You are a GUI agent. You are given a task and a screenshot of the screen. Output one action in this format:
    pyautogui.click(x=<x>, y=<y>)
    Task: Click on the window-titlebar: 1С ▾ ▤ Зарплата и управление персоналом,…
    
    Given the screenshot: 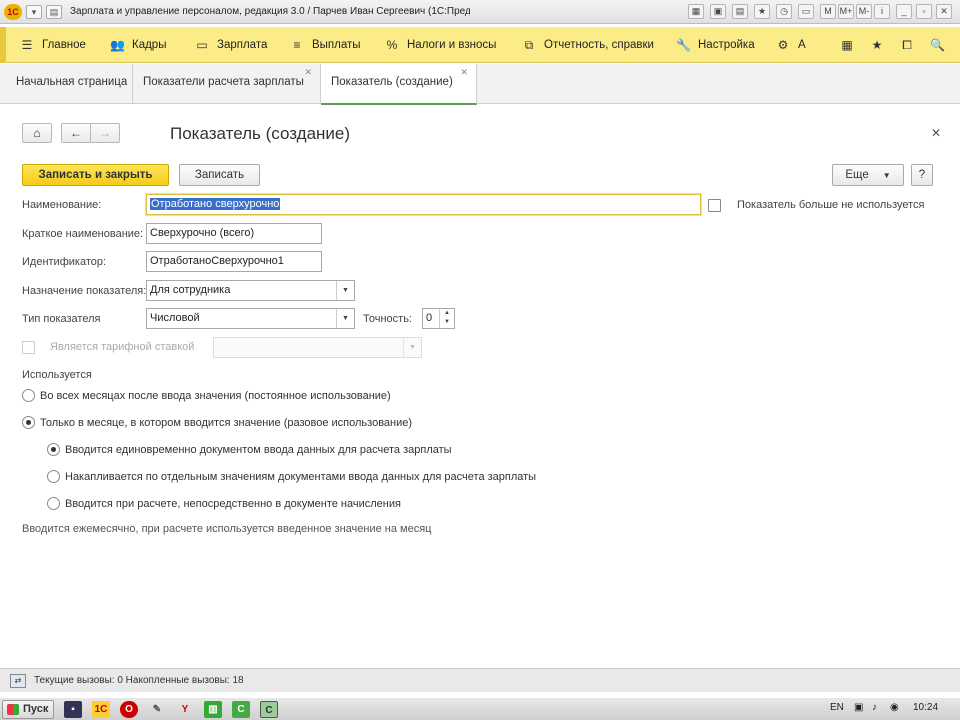 What is the action you would take?
    pyautogui.click(x=480, y=12)
    